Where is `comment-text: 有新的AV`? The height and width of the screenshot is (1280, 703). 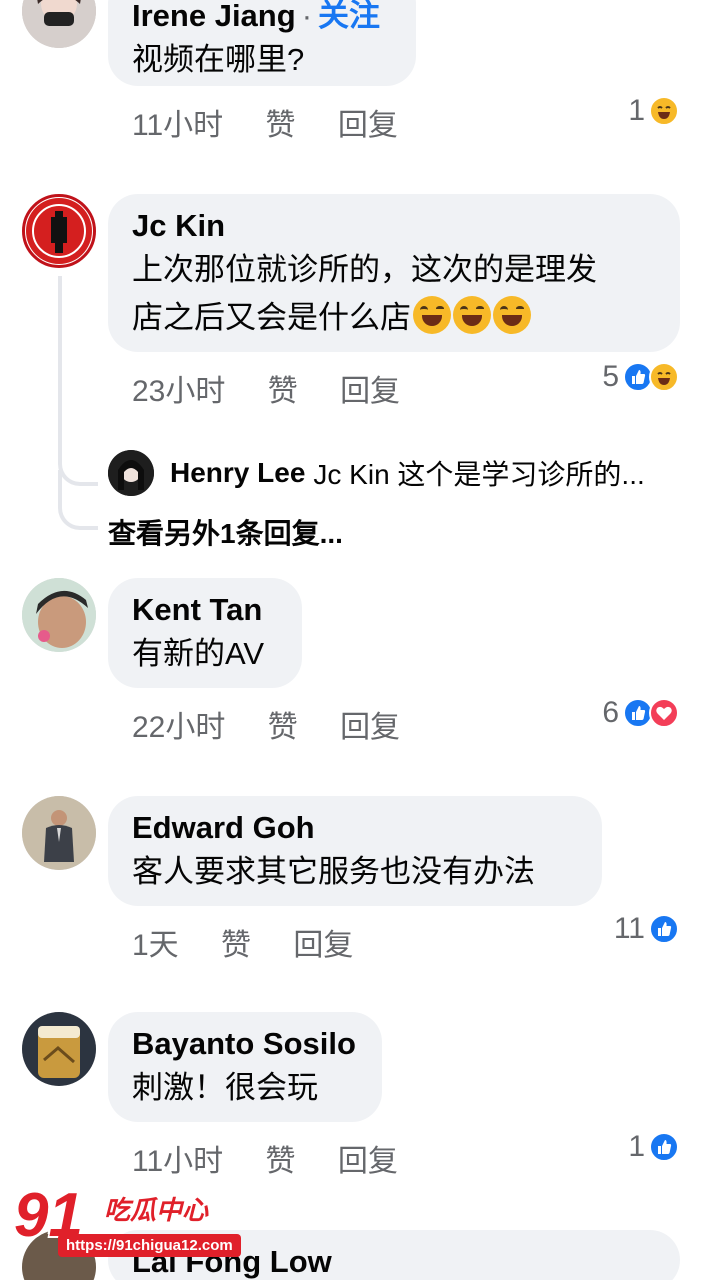
comment-text: 有新的AV is located at coordinates (198, 653).